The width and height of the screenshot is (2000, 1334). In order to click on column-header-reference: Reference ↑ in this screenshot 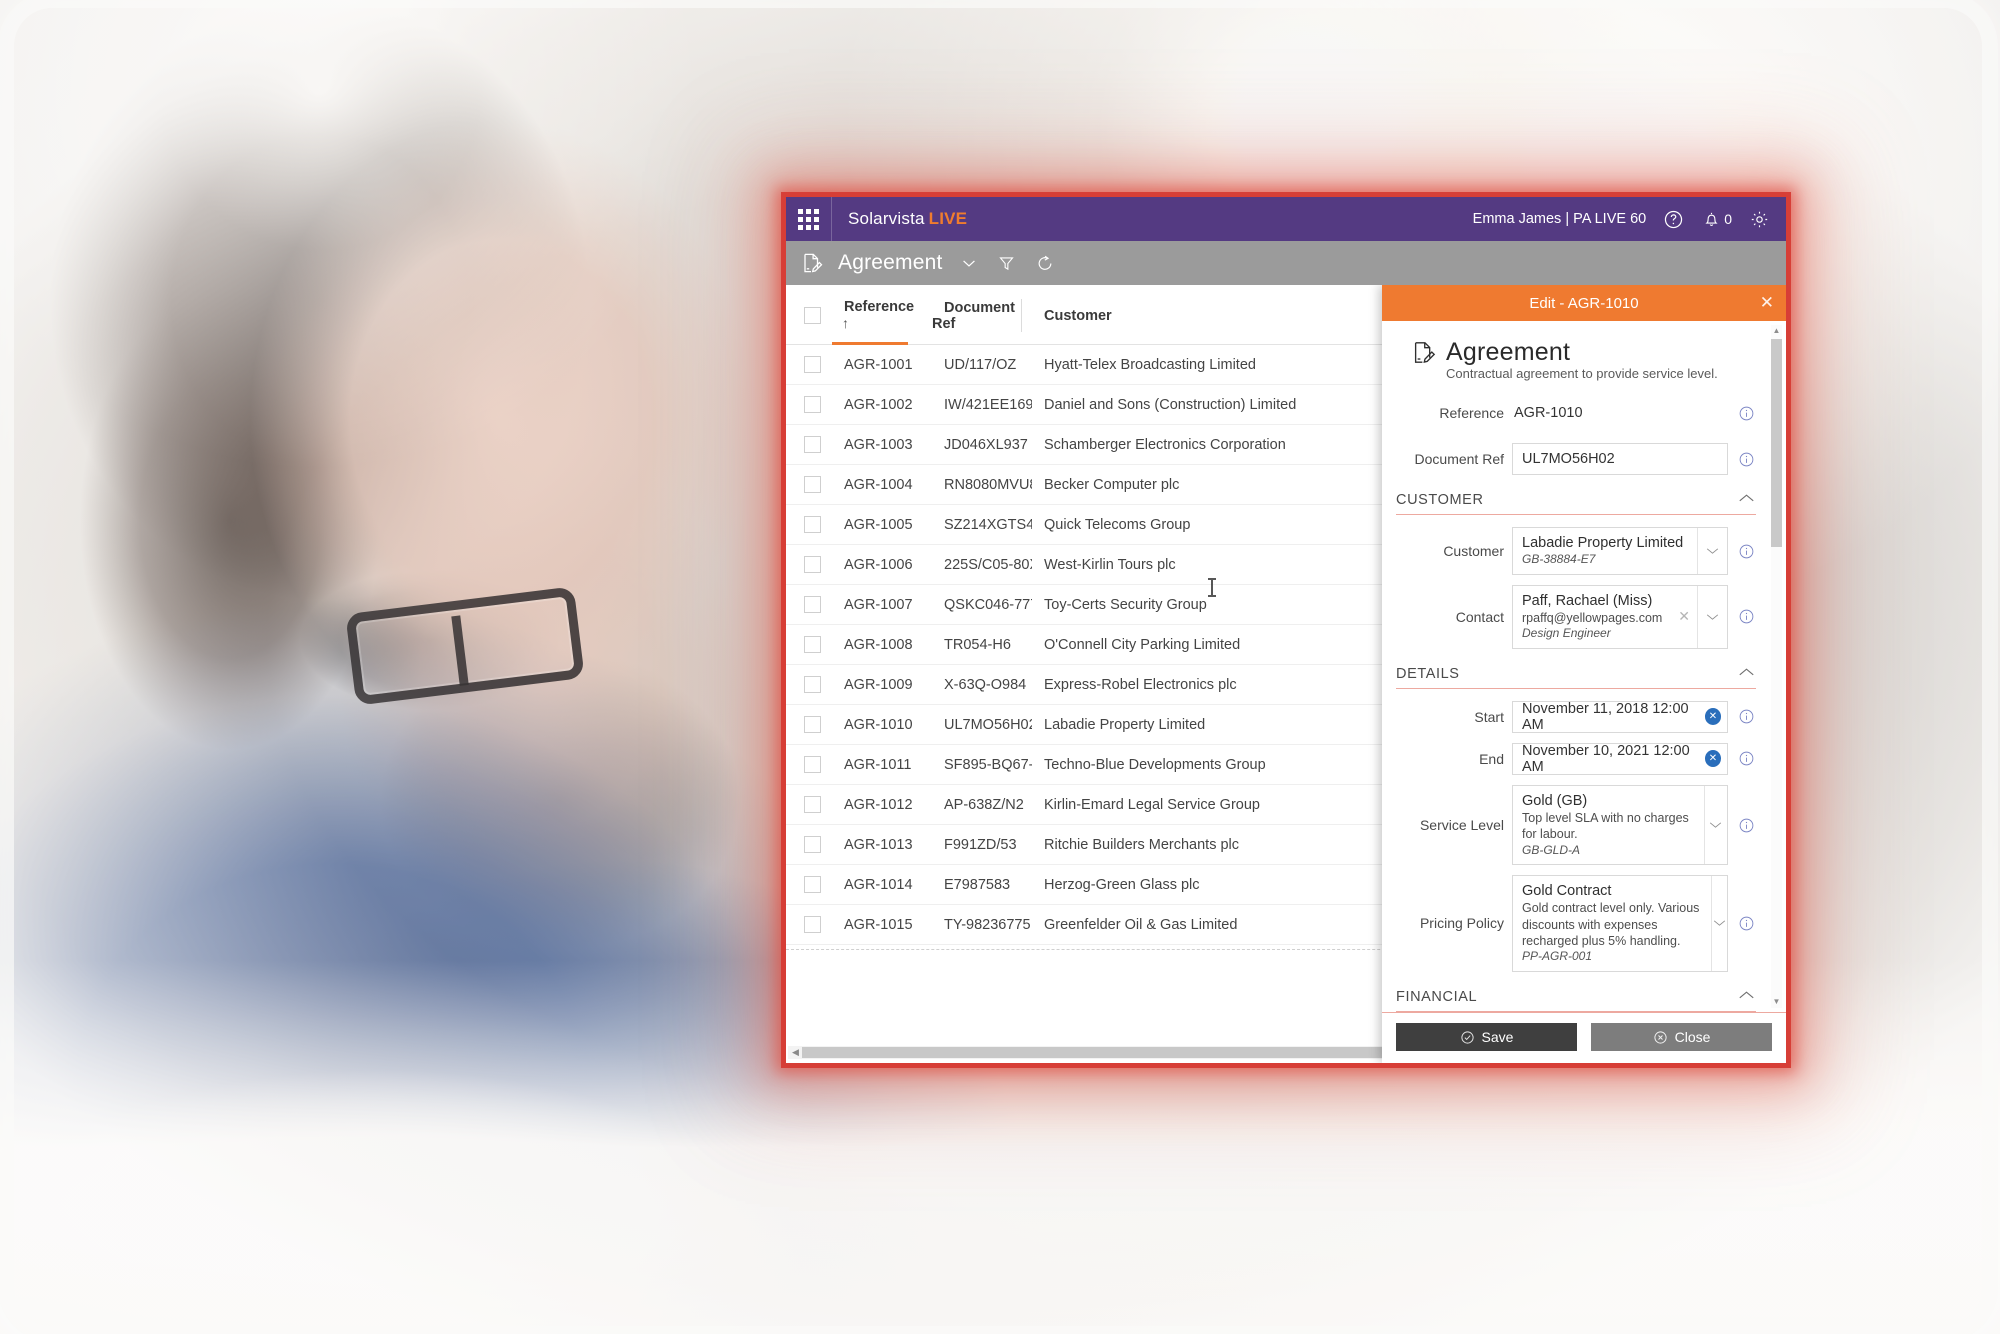, I will do `click(882, 315)`.